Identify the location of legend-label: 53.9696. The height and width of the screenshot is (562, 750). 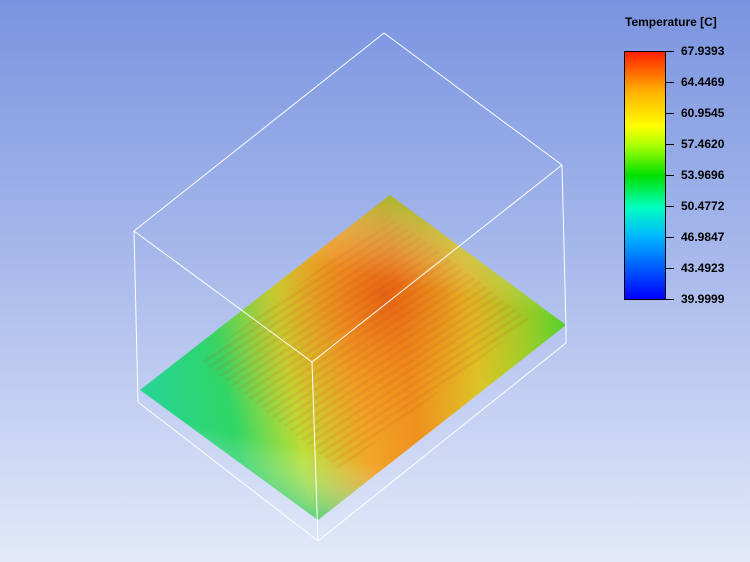
(703, 175).